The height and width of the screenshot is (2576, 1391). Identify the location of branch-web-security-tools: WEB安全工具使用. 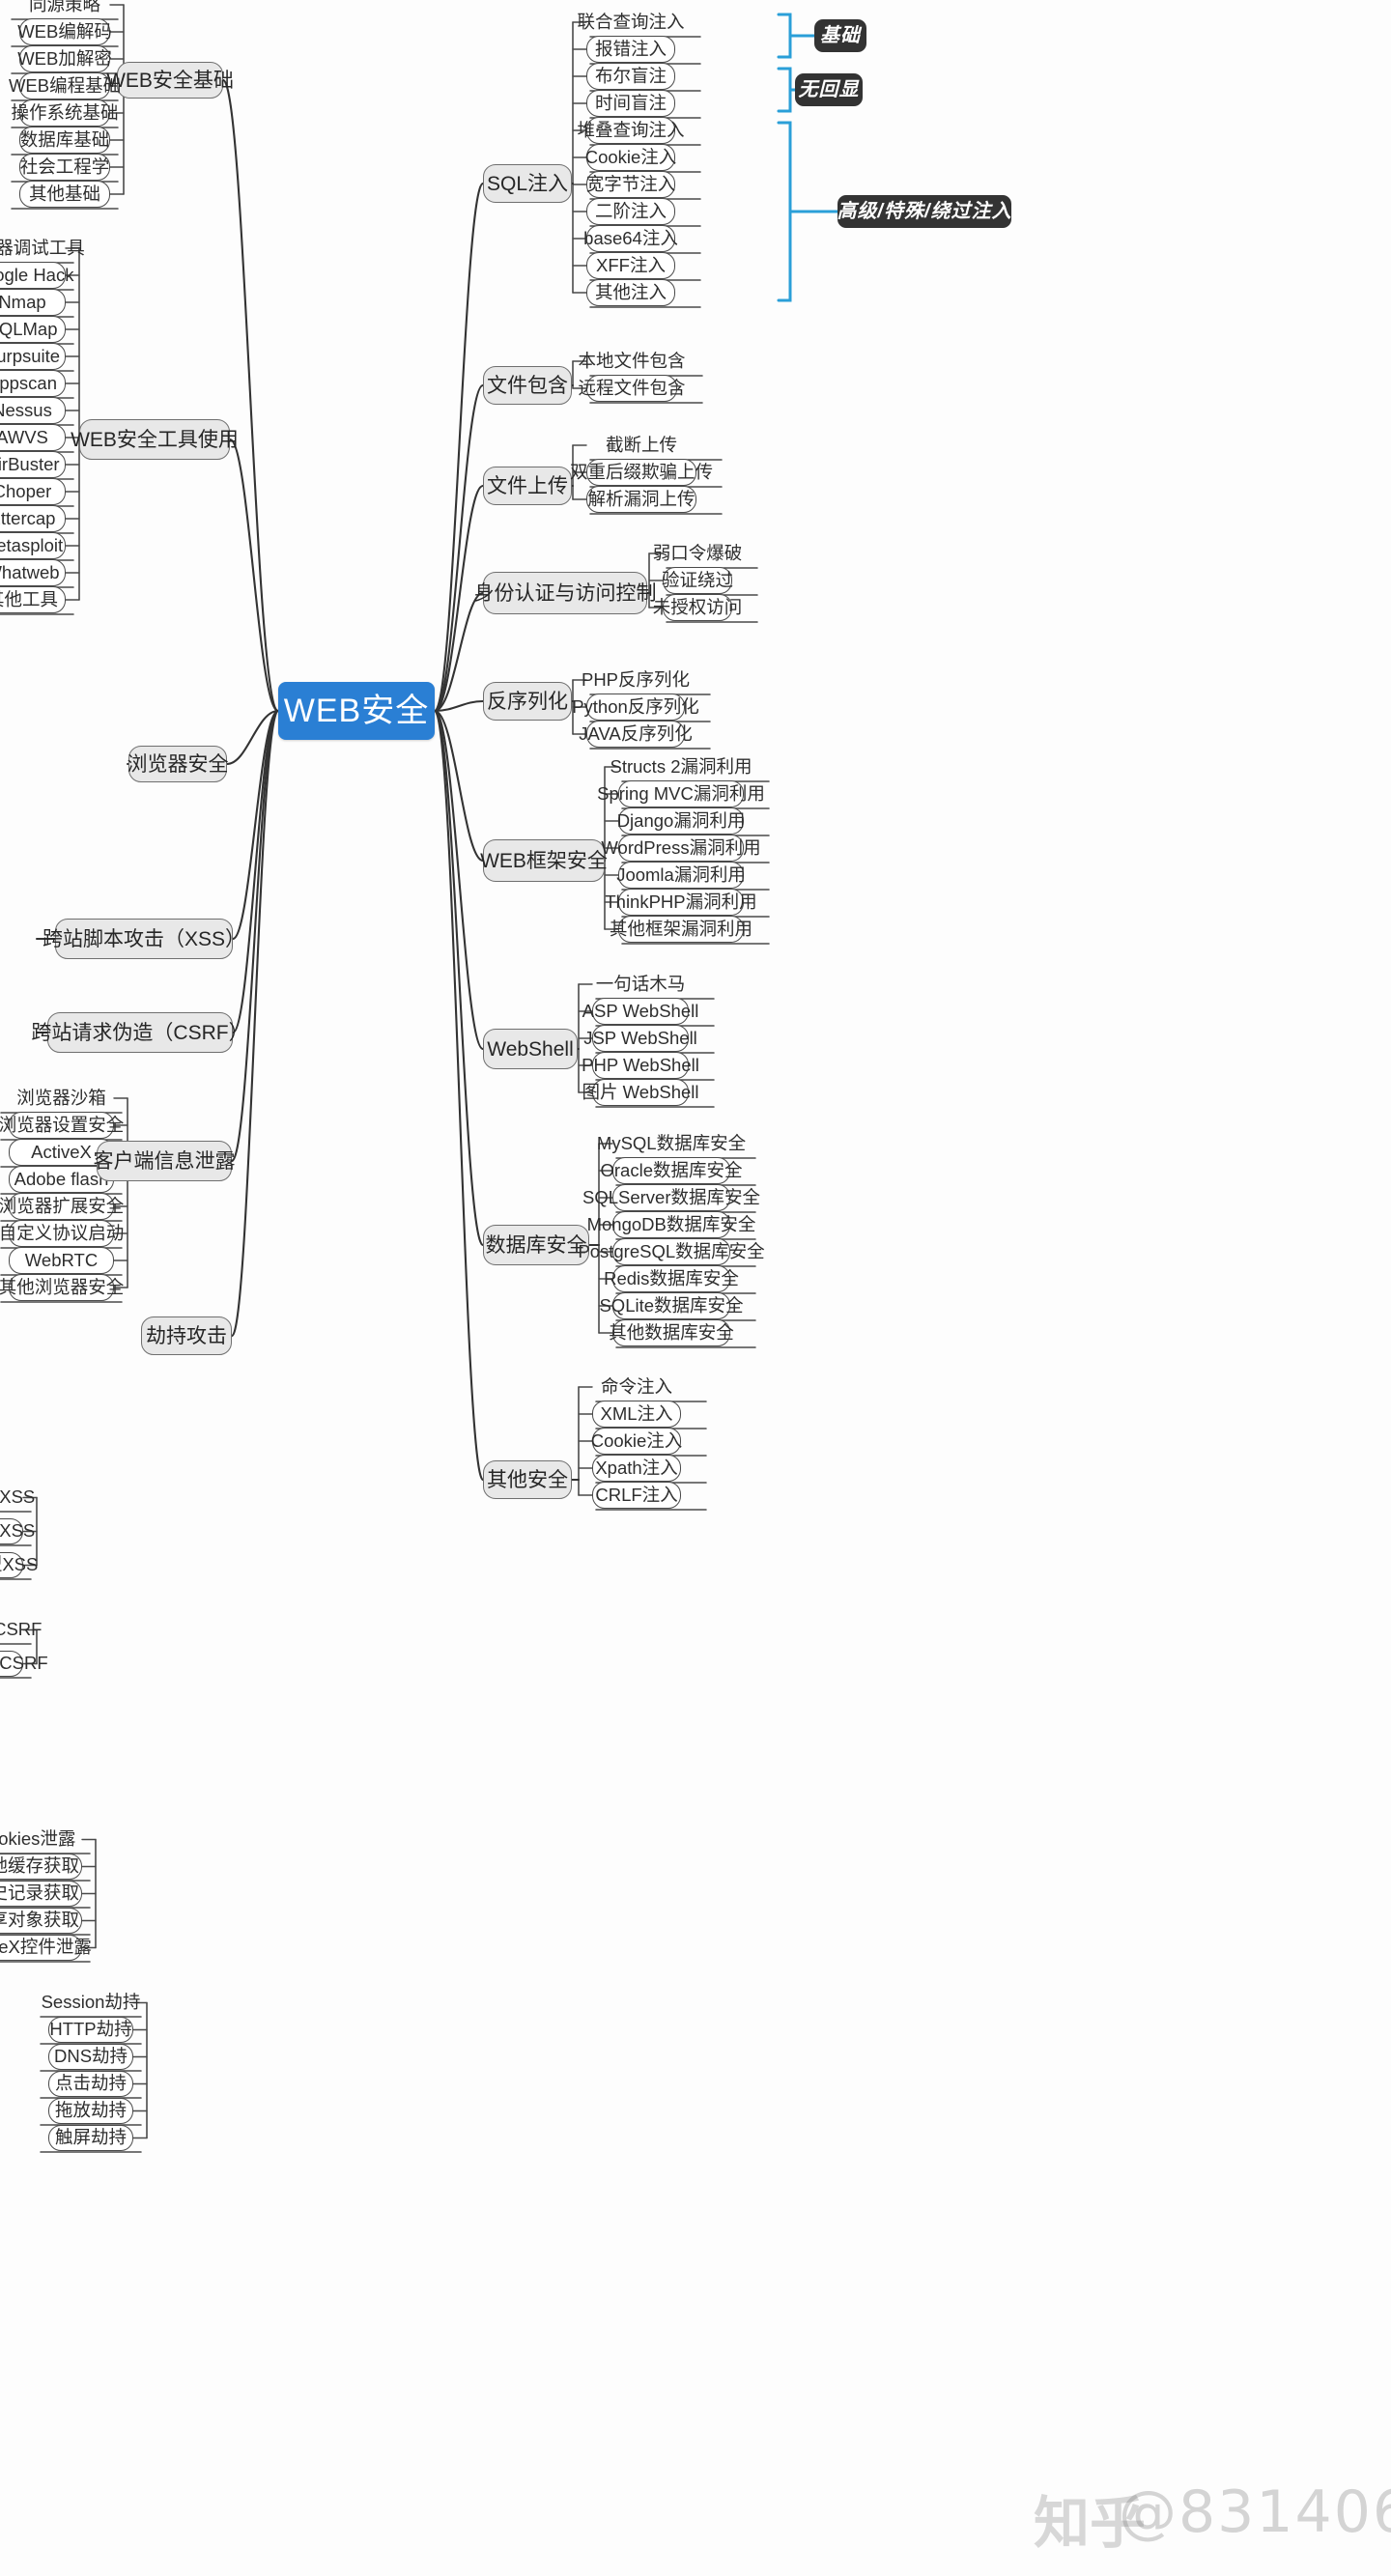
(155, 439).